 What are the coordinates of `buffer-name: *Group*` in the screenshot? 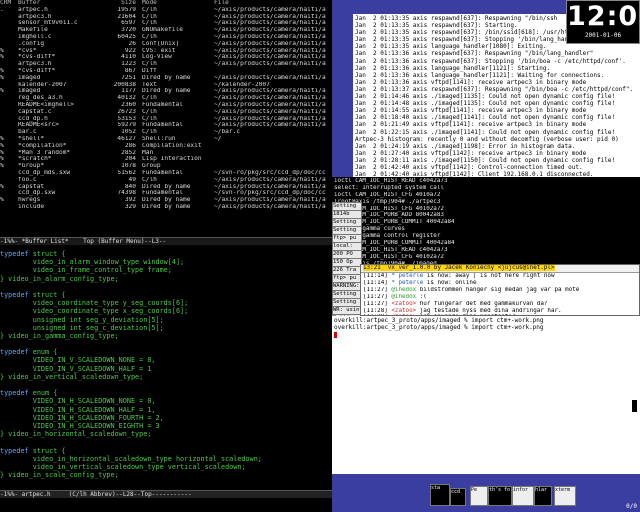 It's located at (31, 166).